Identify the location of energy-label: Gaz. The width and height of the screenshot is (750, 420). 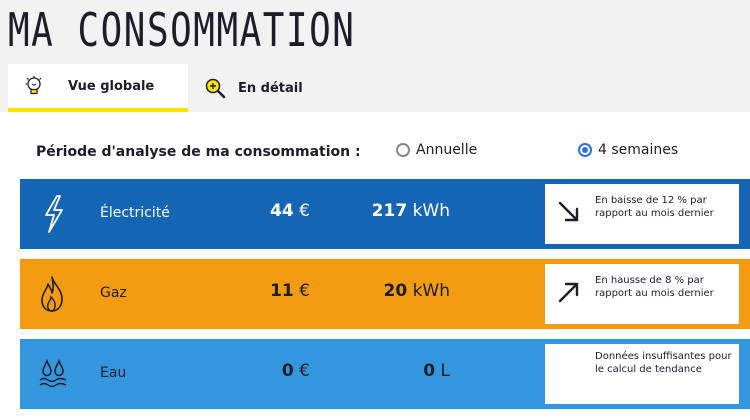
(113, 293).